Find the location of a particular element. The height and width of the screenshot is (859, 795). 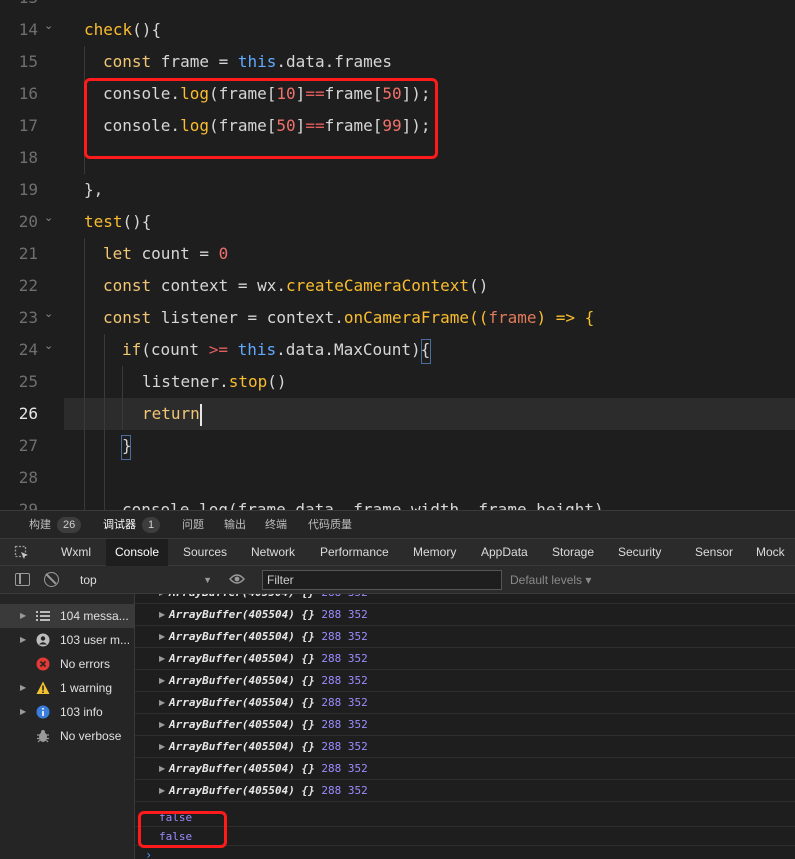

line-number: 16 is located at coordinates (28, 93).